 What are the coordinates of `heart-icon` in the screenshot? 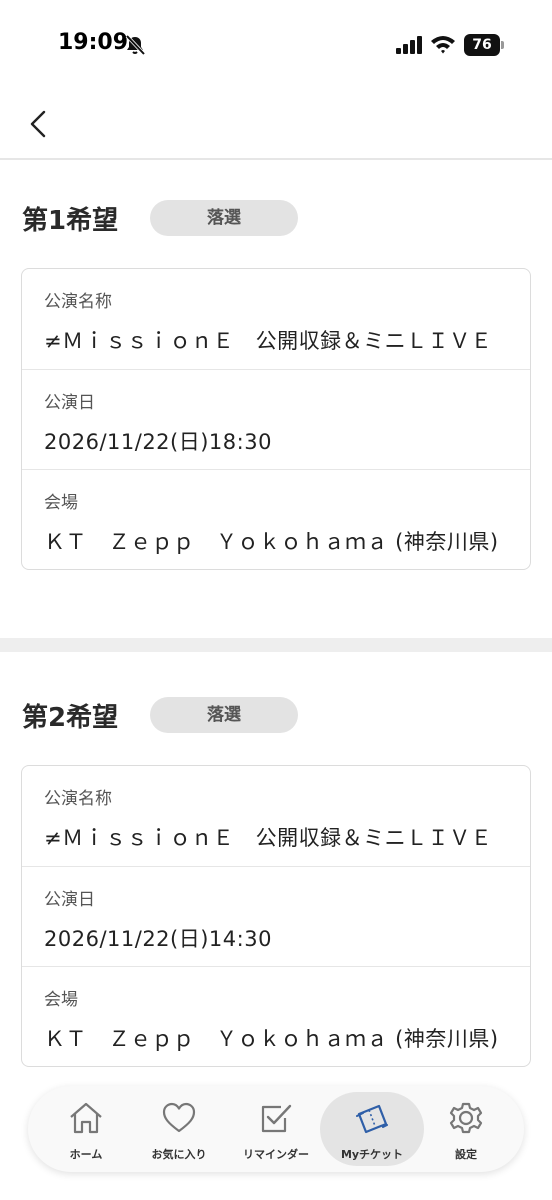 It's located at (179, 1117).